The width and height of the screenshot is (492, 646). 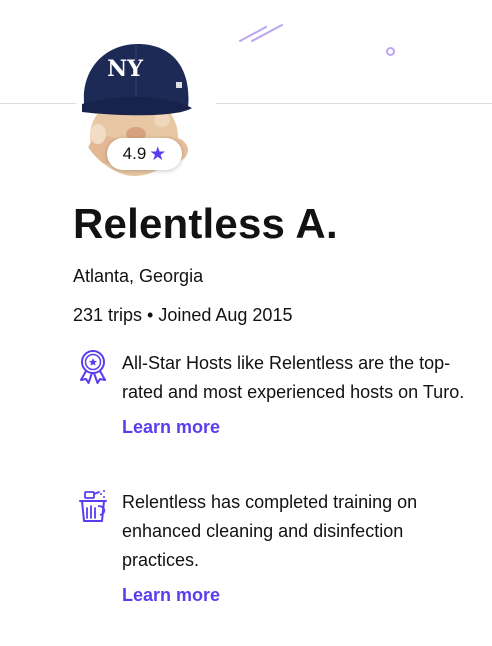 I want to click on decorative-lines, so click(x=261, y=33).